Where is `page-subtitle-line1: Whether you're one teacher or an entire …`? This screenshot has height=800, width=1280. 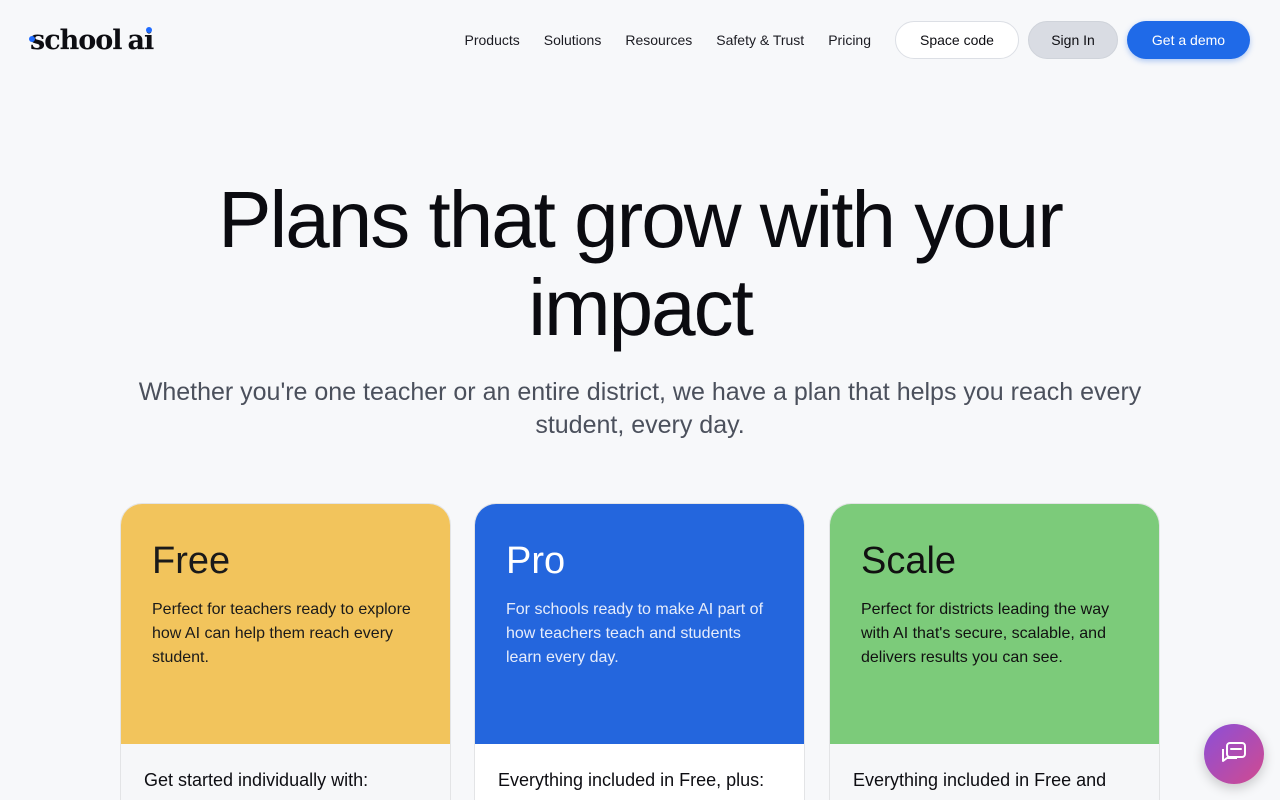 page-subtitle-line1: Whether you're one teacher or an entire … is located at coordinates (640, 392).